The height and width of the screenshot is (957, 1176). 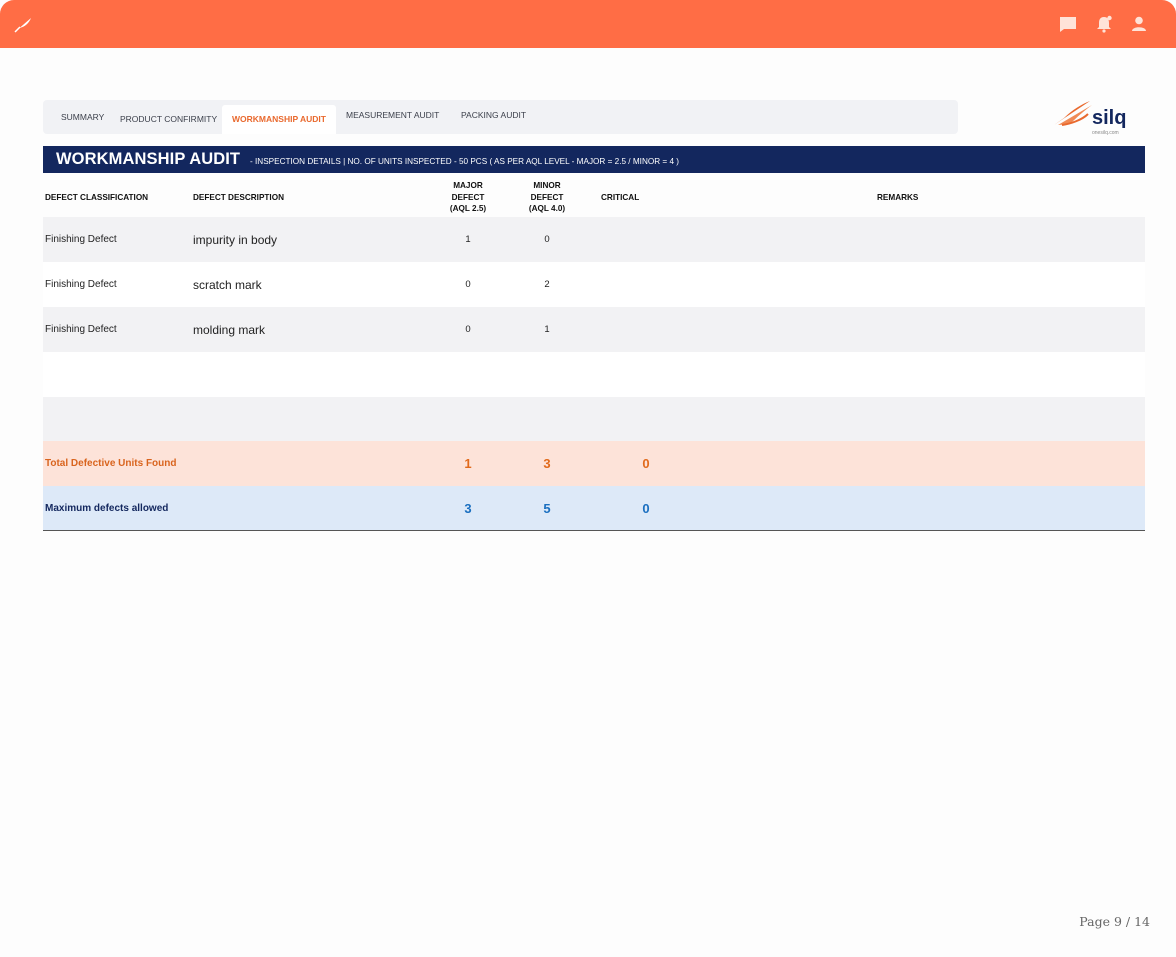 What do you see at coordinates (1109, 118) in the screenshot?
I see `svg-text: silq` at bounding box center [1109, 118].